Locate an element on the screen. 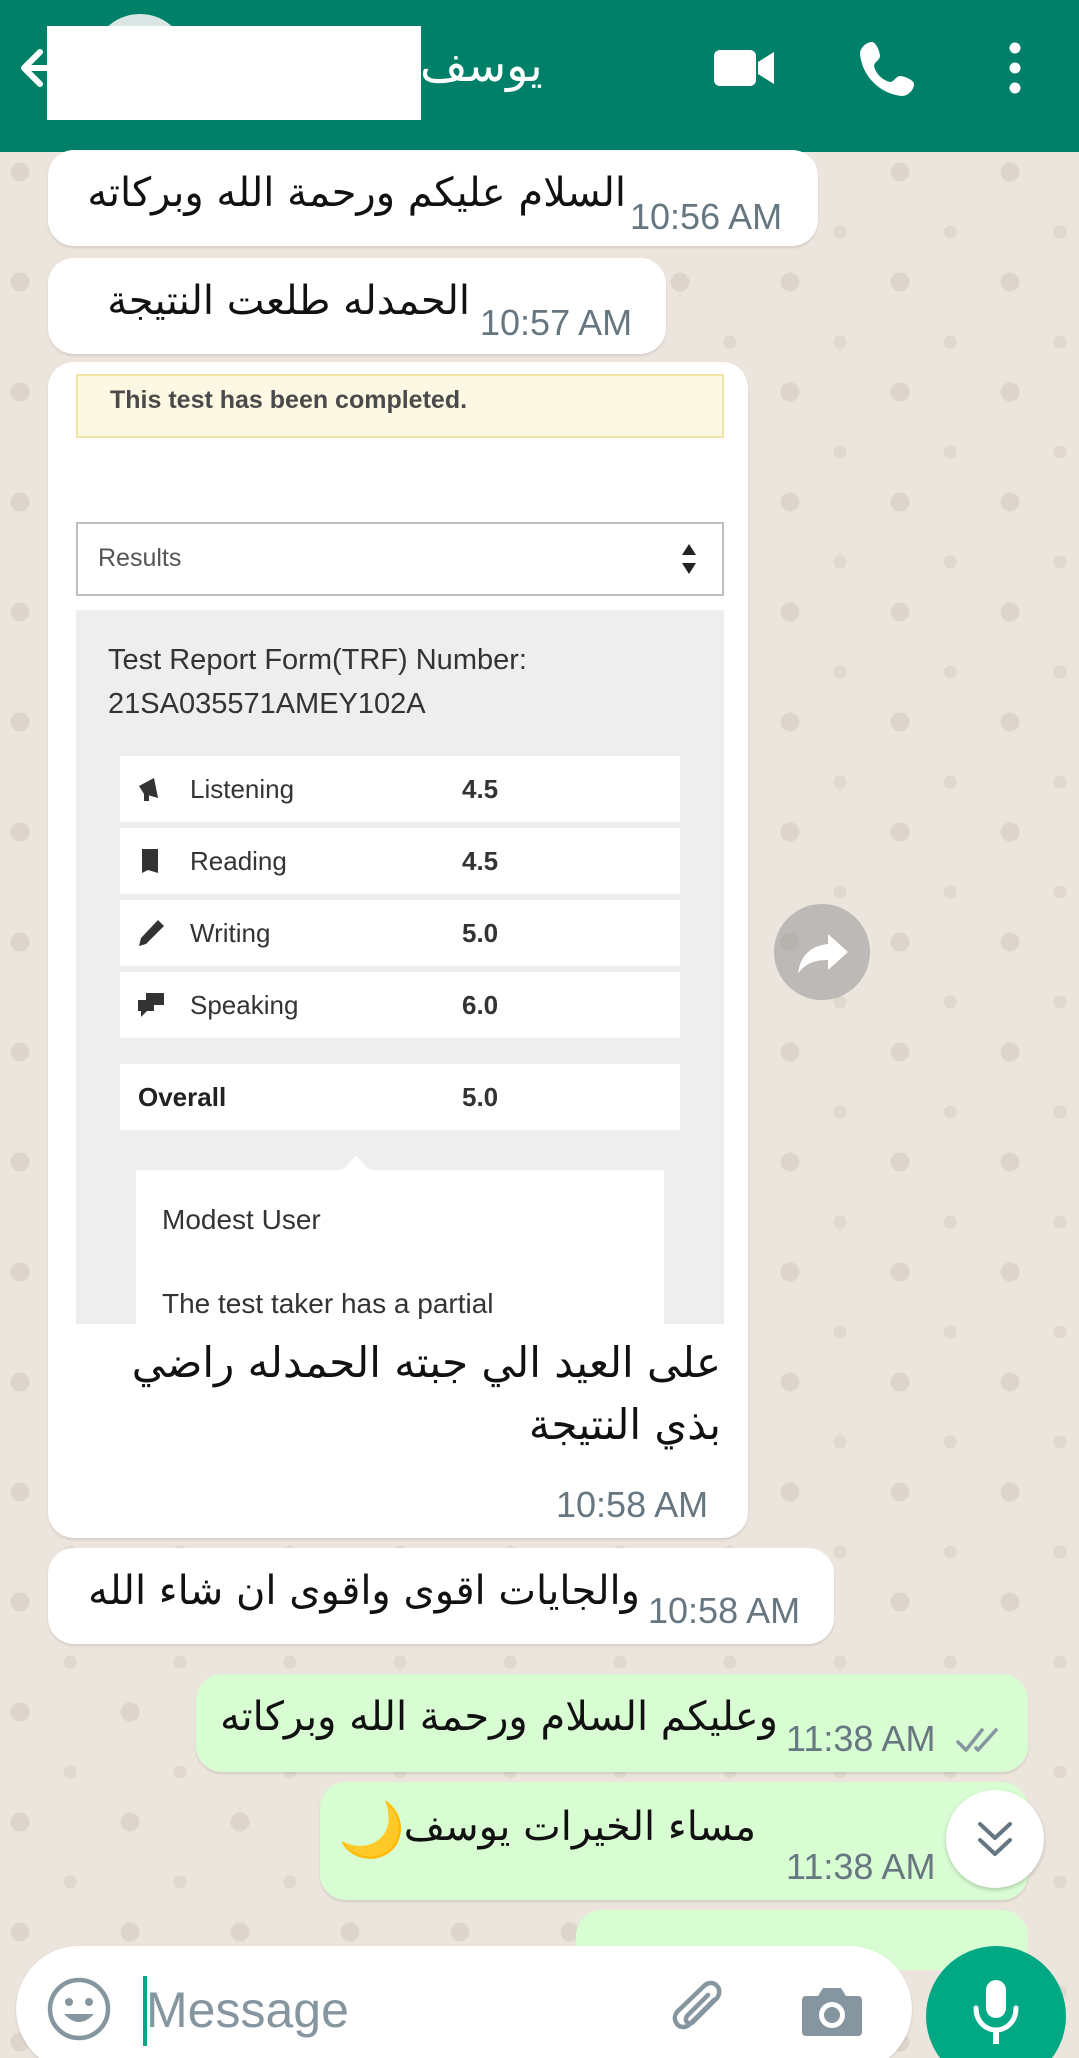  contact-name: يوسف is located at coordinates (481, 65).